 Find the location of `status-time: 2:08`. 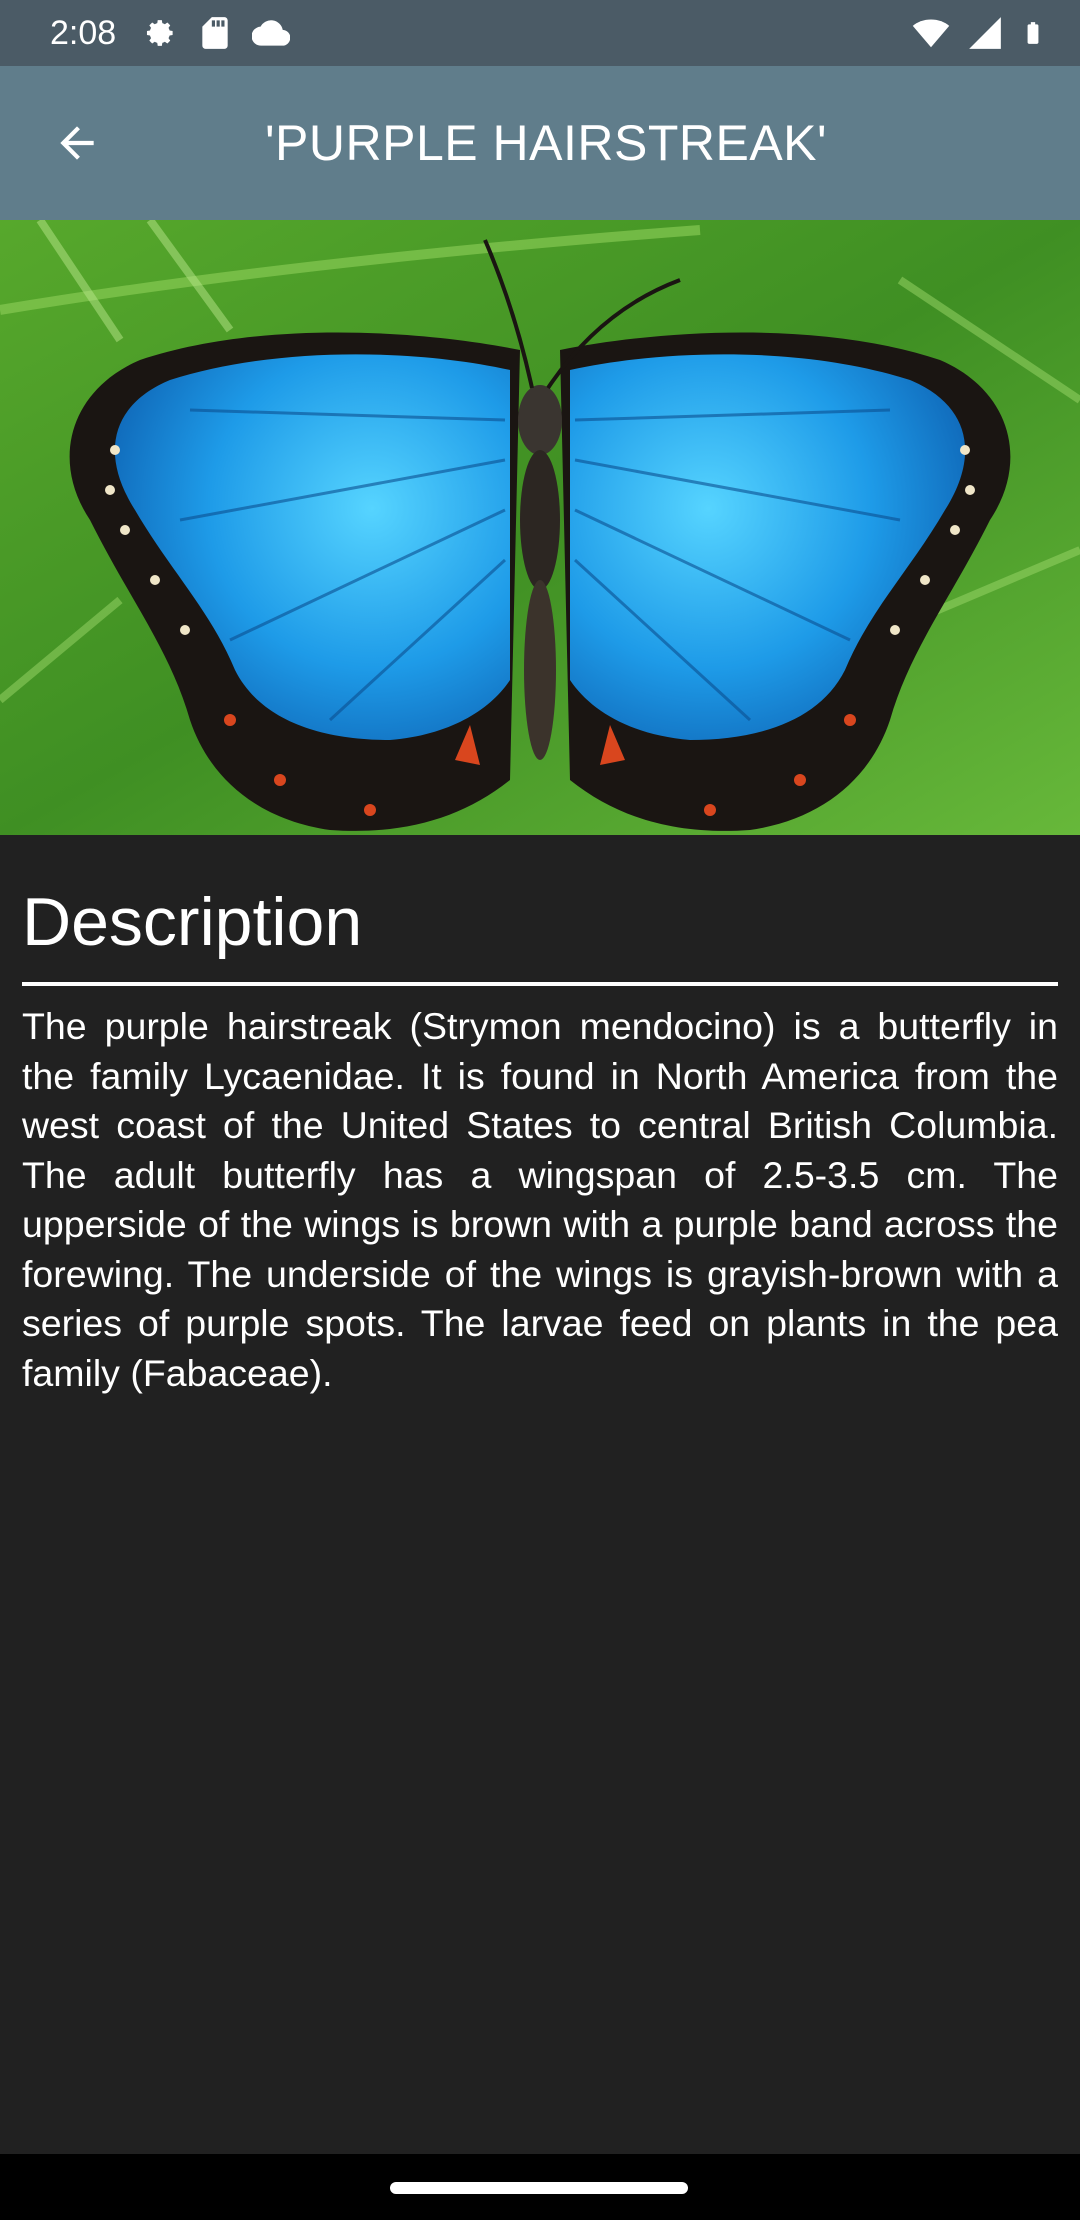

status-time: 2:08 is located at coordinates (83, 33).